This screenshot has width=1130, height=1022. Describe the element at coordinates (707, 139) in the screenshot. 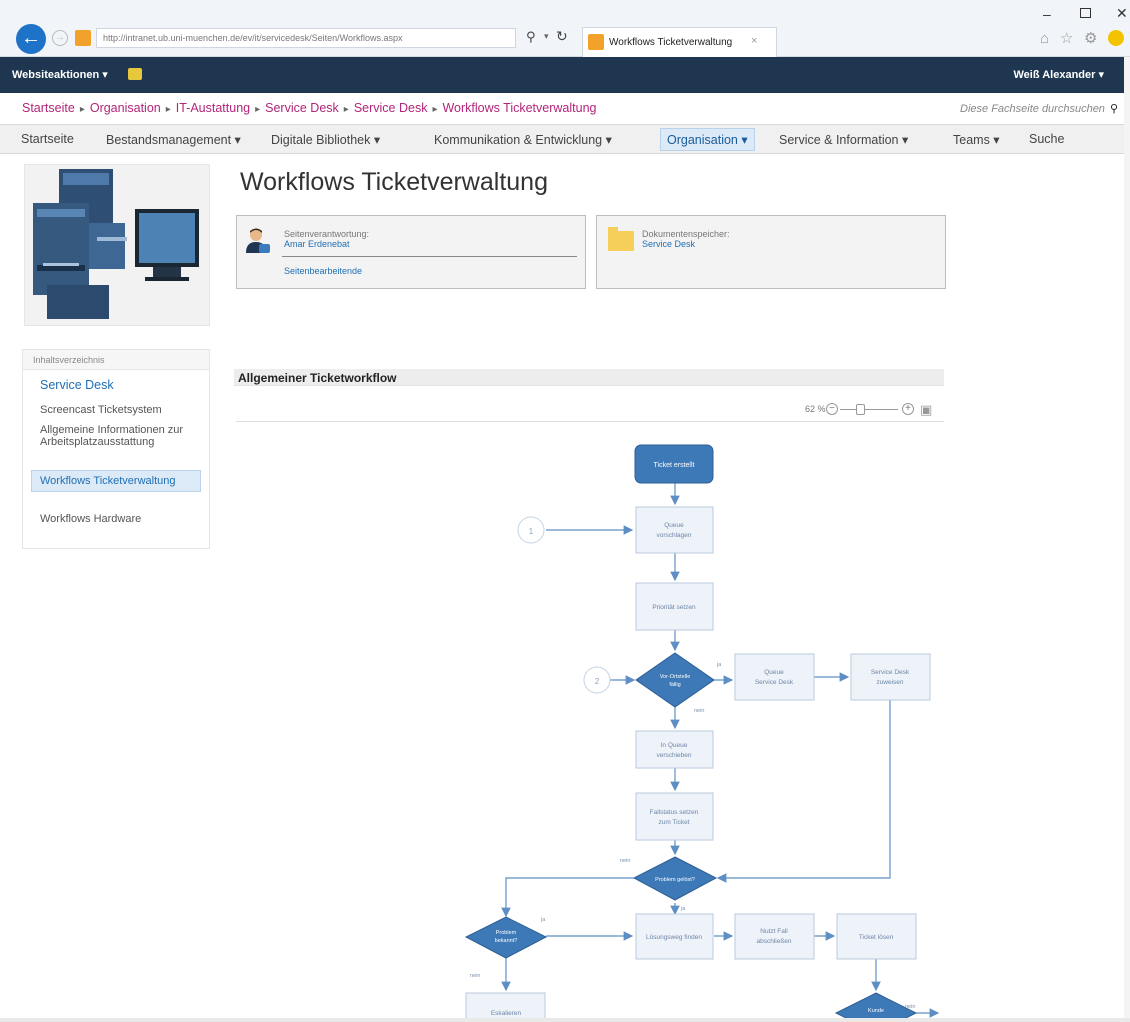

I see `nav-item-organisation: Organisation ▾` at that location.